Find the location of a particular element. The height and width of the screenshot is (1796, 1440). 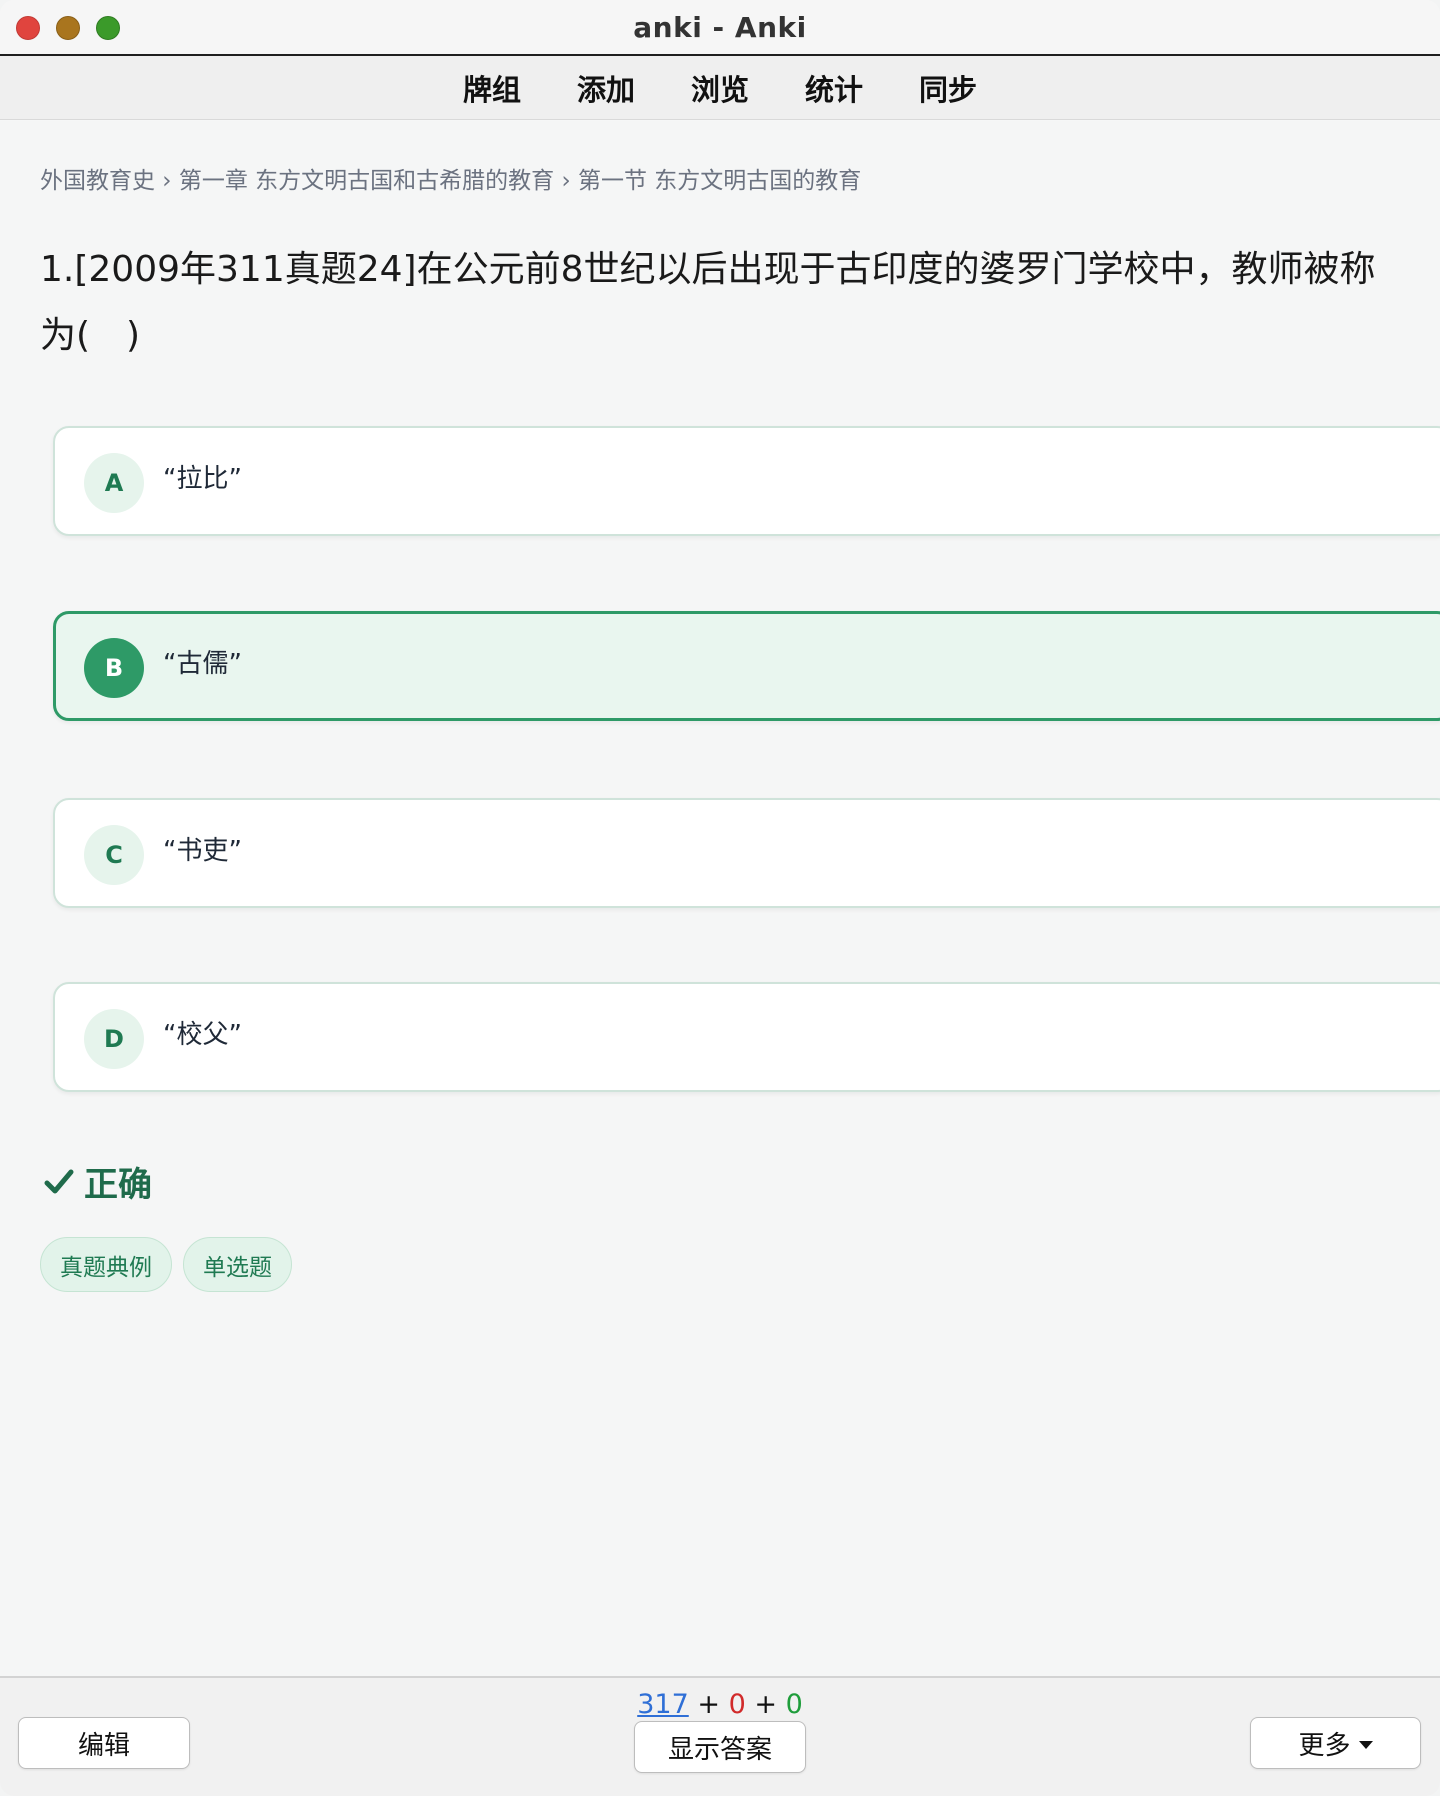

toolbar-browse: 浏览 is located at coordinates (720, 88).